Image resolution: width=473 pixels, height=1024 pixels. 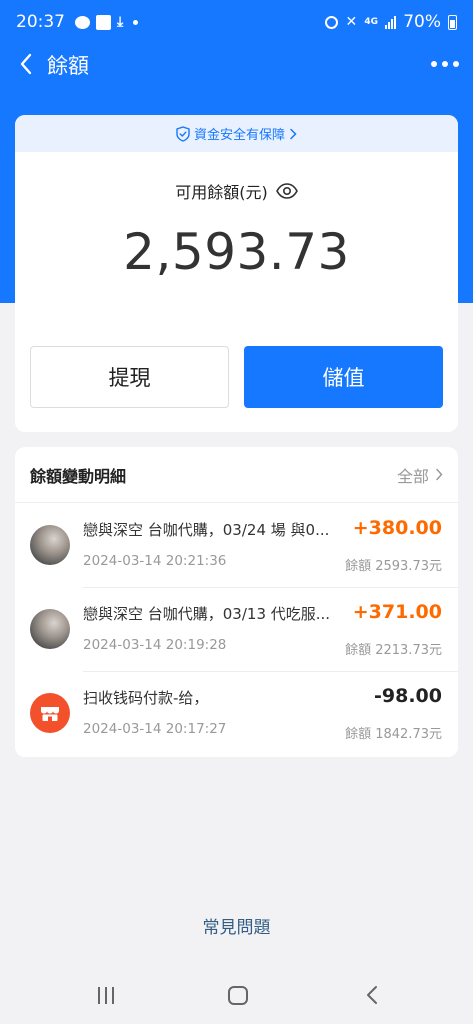 What do you see at coordinates (343, 377) in the screenshot?
I see `topup-button: 儲值` at bounding box center [343, 377].